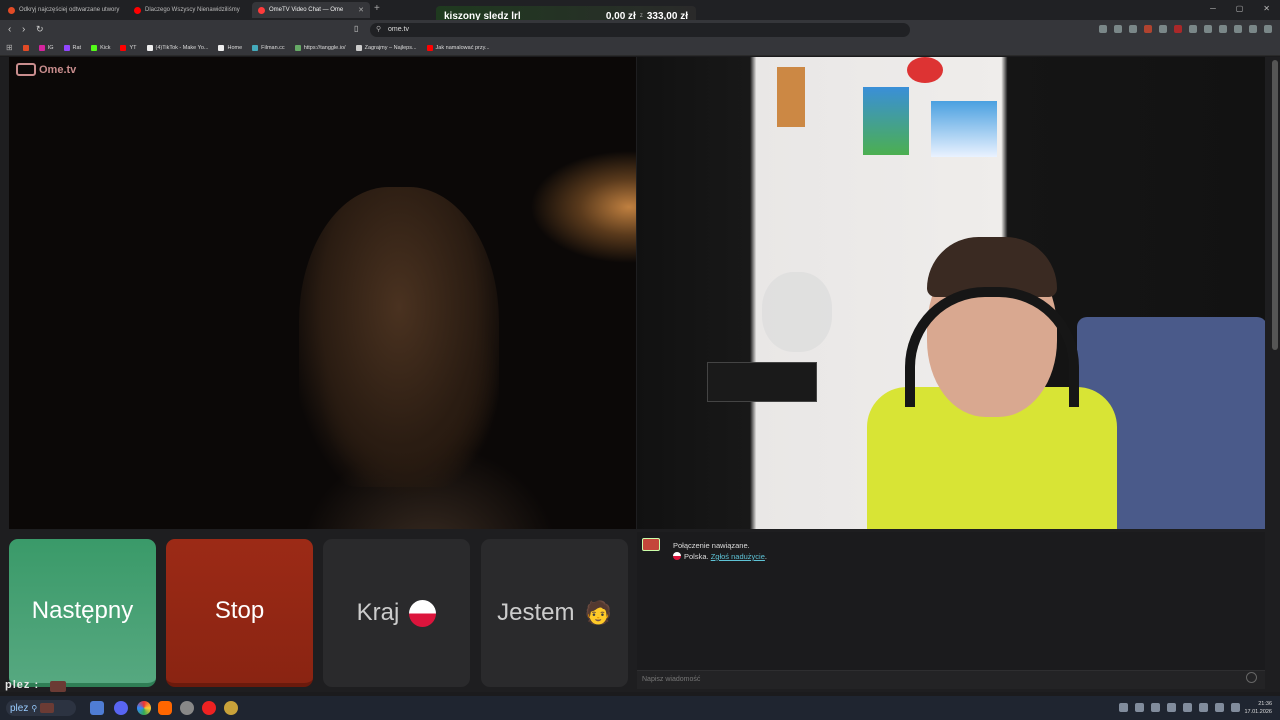 This screenshot has width=1280, height=720. Describe the element at coordinates (187, 708) in the screenshot. I see `obs-icon` at that location.